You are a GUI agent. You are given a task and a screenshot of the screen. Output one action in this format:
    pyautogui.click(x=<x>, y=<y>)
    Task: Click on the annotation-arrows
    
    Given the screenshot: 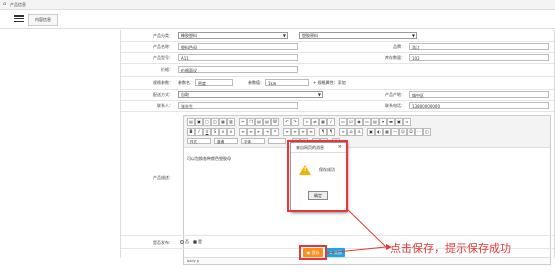 What is the action you would take?
    pyautogui.click(x=359, y=230)
    